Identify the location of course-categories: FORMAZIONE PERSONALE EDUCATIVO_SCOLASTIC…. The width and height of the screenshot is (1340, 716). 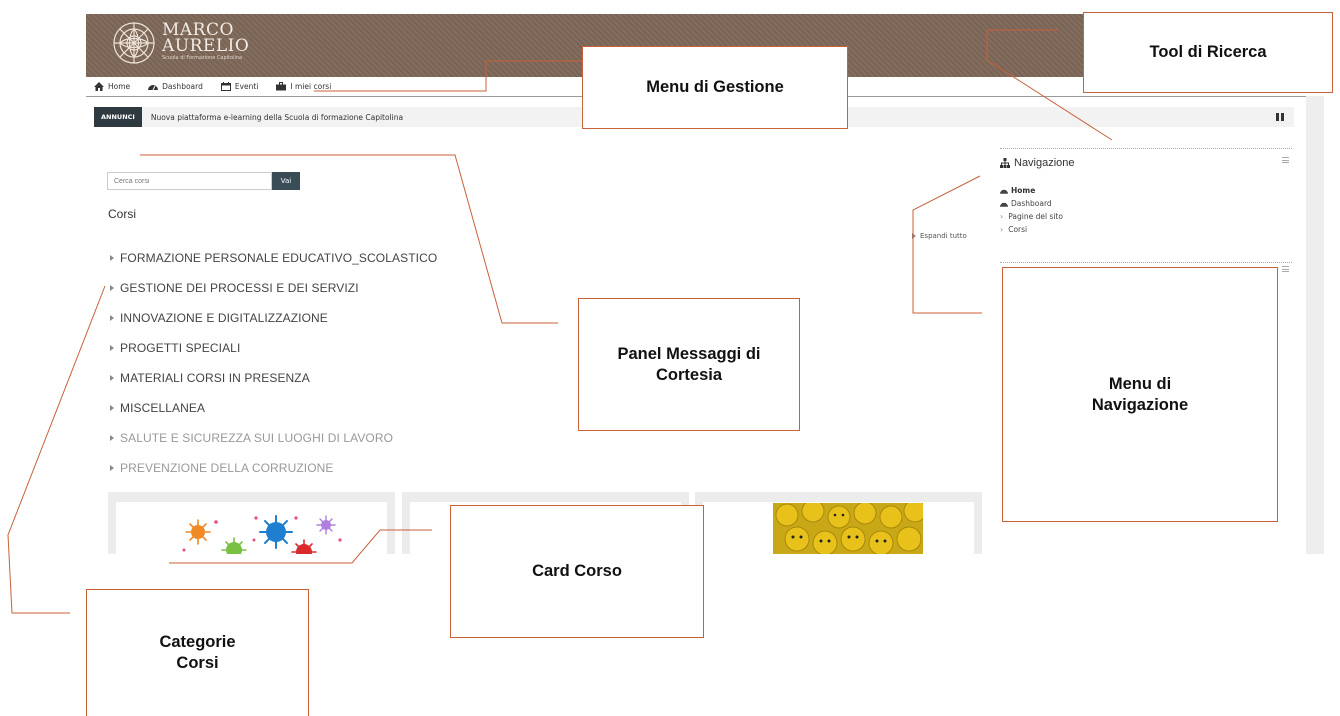
(320, 363).